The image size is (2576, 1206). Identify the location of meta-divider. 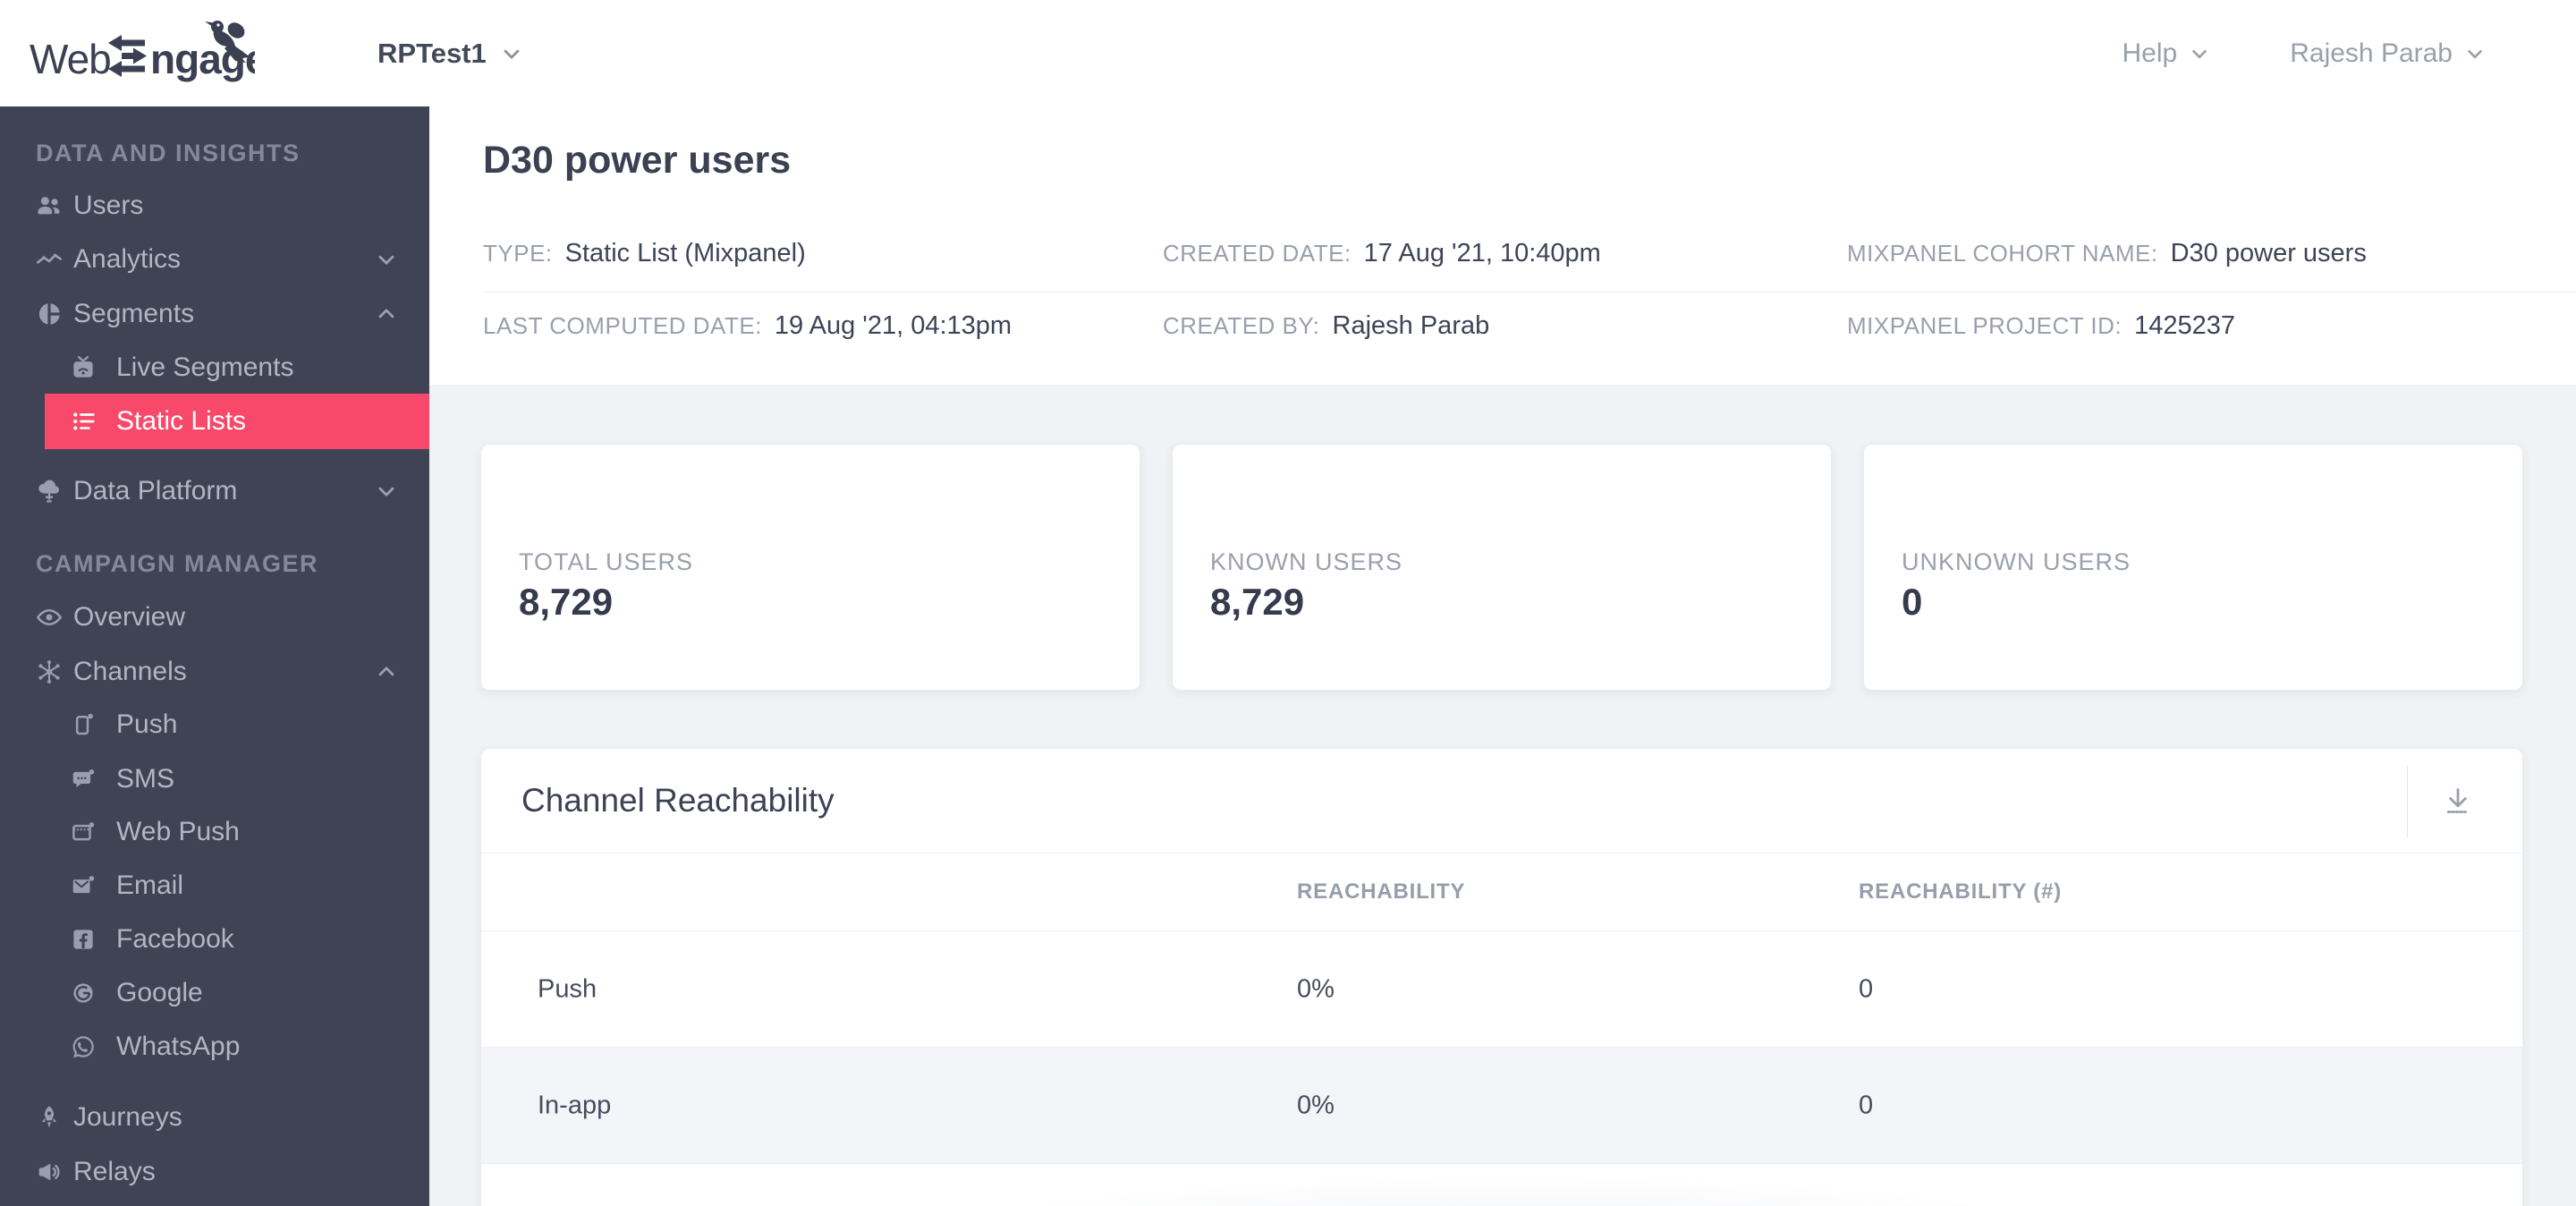
(1529, 292).